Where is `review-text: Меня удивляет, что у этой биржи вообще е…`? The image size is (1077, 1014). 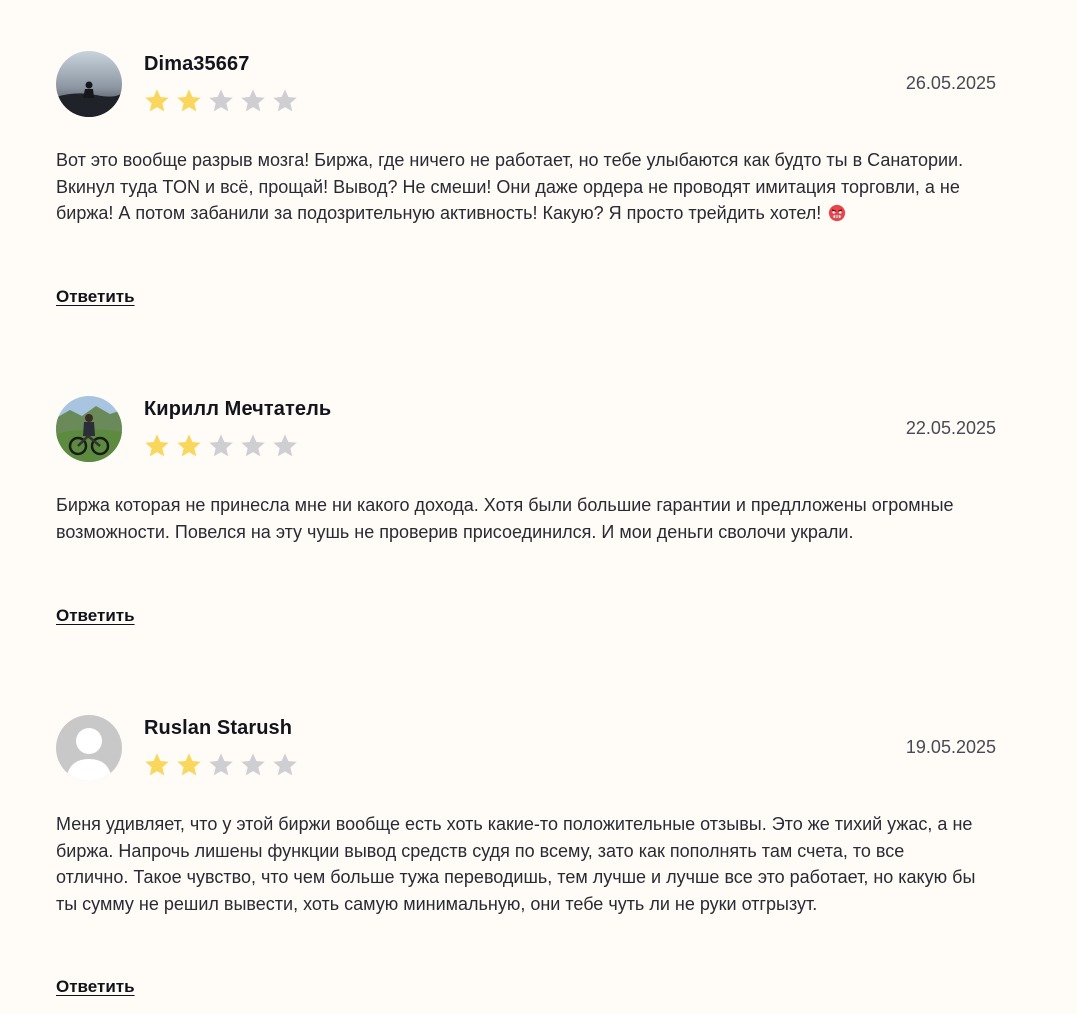 review-text: Меня удивляет, что у этой биржи вообще е… is located at coordinates (516, 864).